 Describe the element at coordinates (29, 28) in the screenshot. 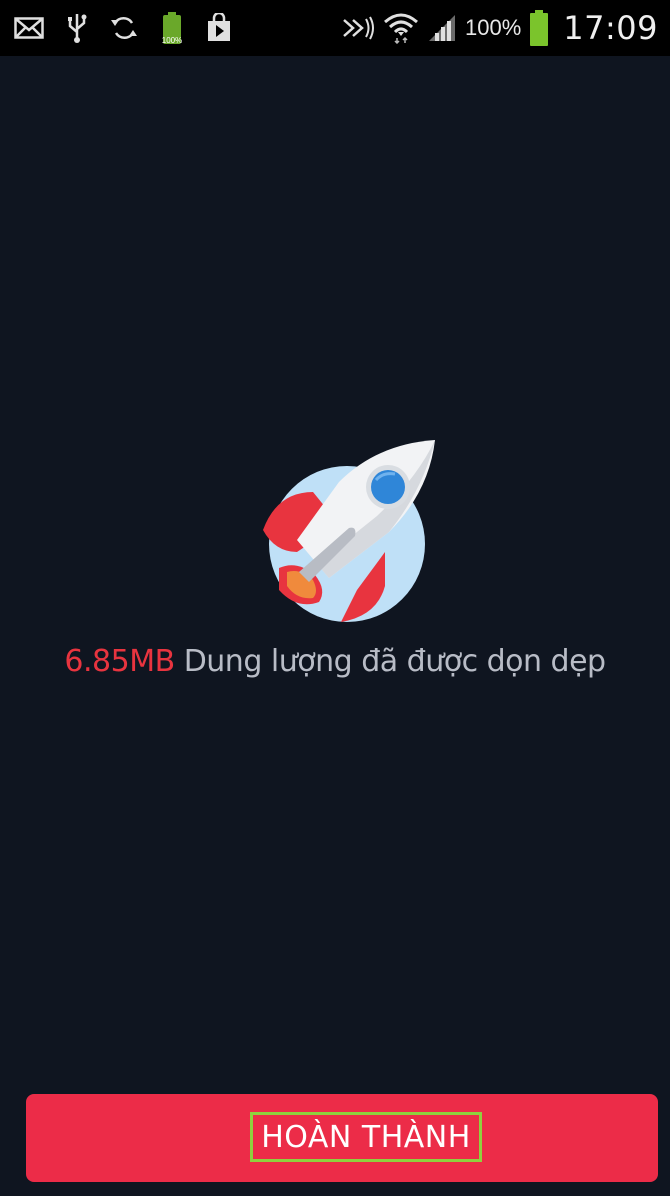

I see `mail-icon` at that location.